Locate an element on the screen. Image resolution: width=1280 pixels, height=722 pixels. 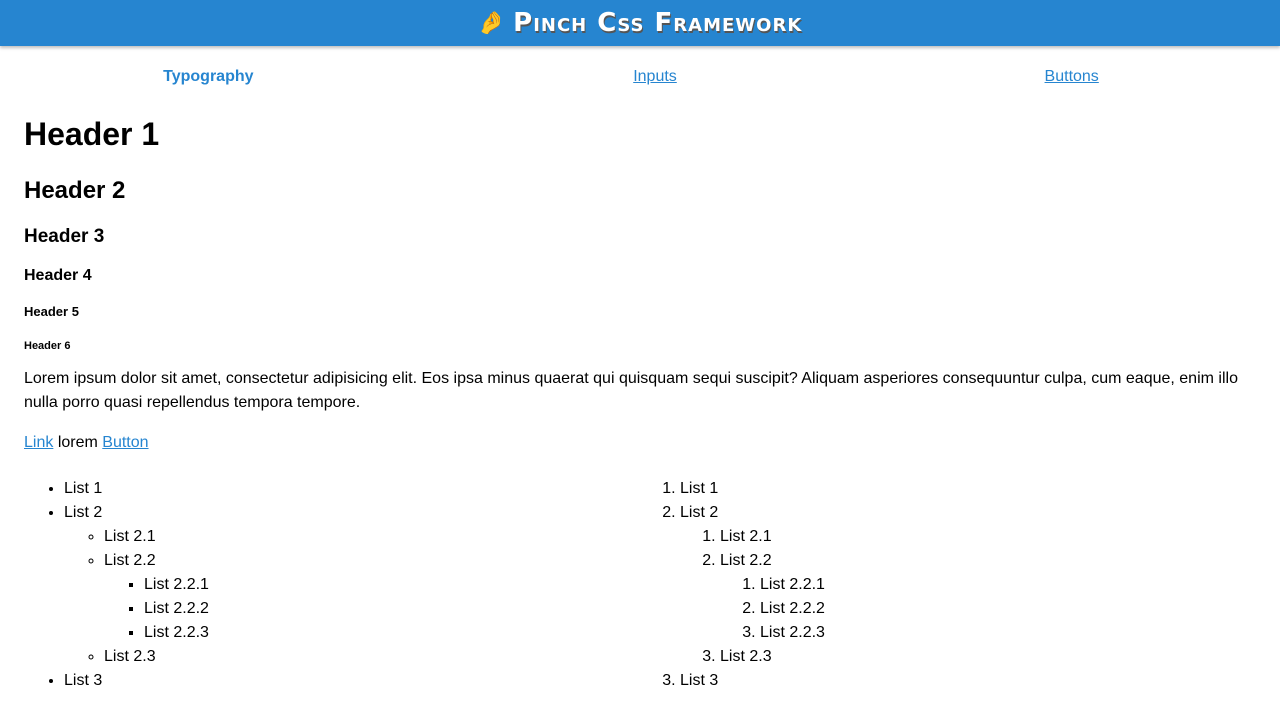
app-header: 🤌 Pinch Css Framework is located at coordinates (640, 23).